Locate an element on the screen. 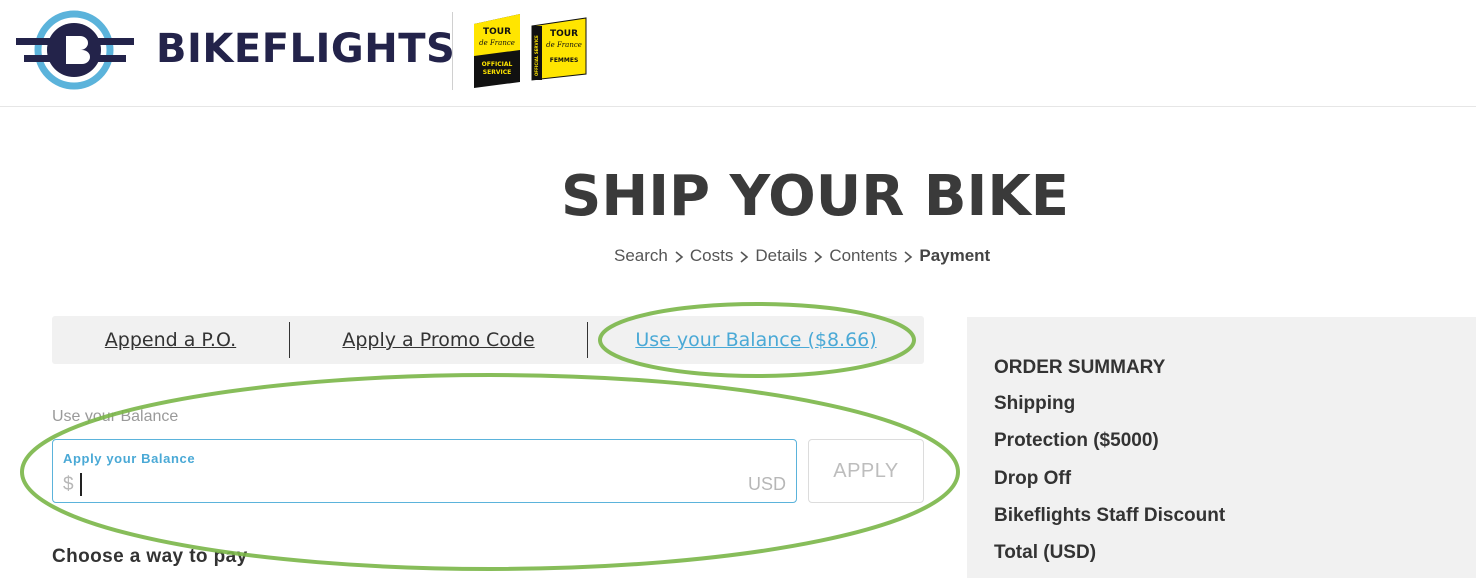  badge1-text-line3: OFFICIAL is located at coordinates (497, 64).